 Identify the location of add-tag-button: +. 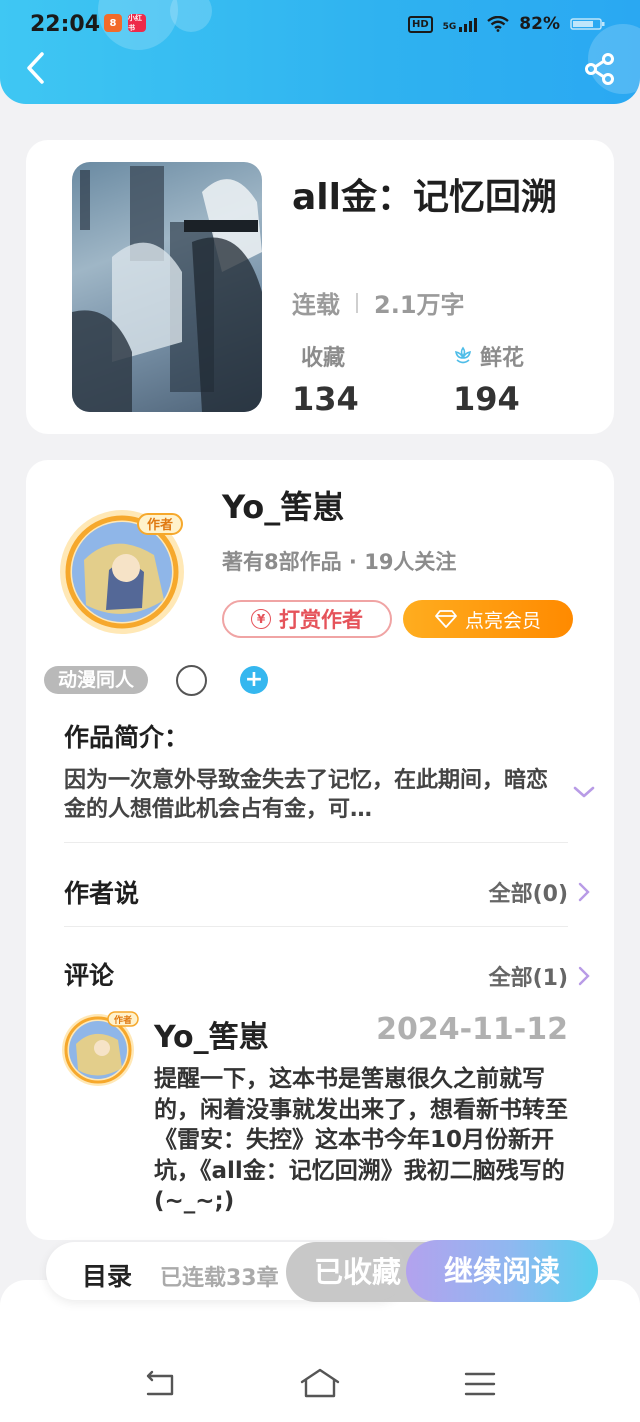
(254, 680).